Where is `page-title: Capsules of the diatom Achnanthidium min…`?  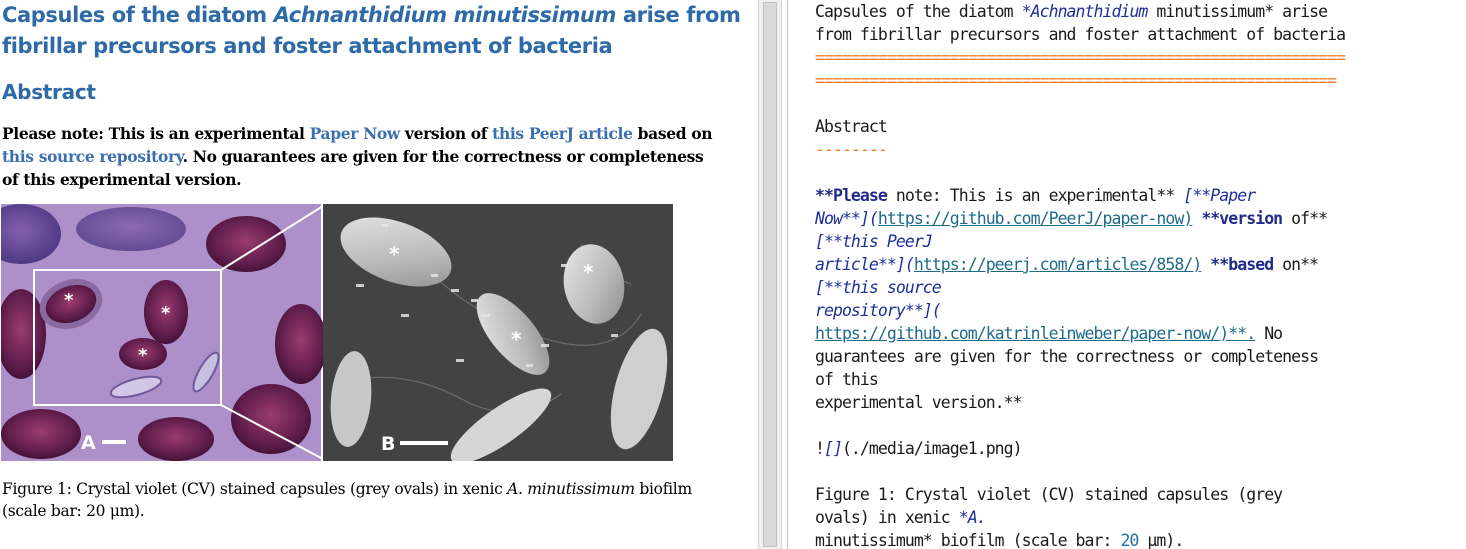 page-title: Capsules of the diatom Achnanthidium min… is located at coordinates (372, 31).